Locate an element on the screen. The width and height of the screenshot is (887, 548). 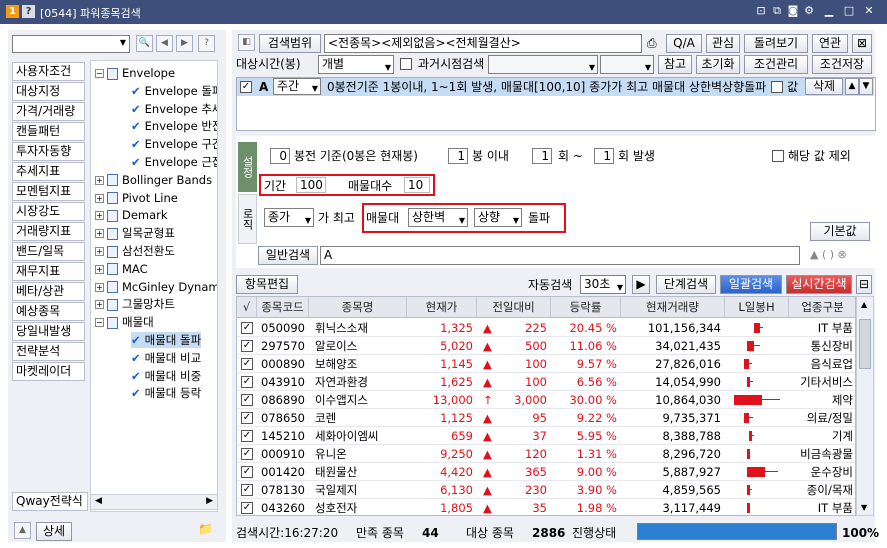
stock-name: 태원물산 is located at coordinates (361, 472).